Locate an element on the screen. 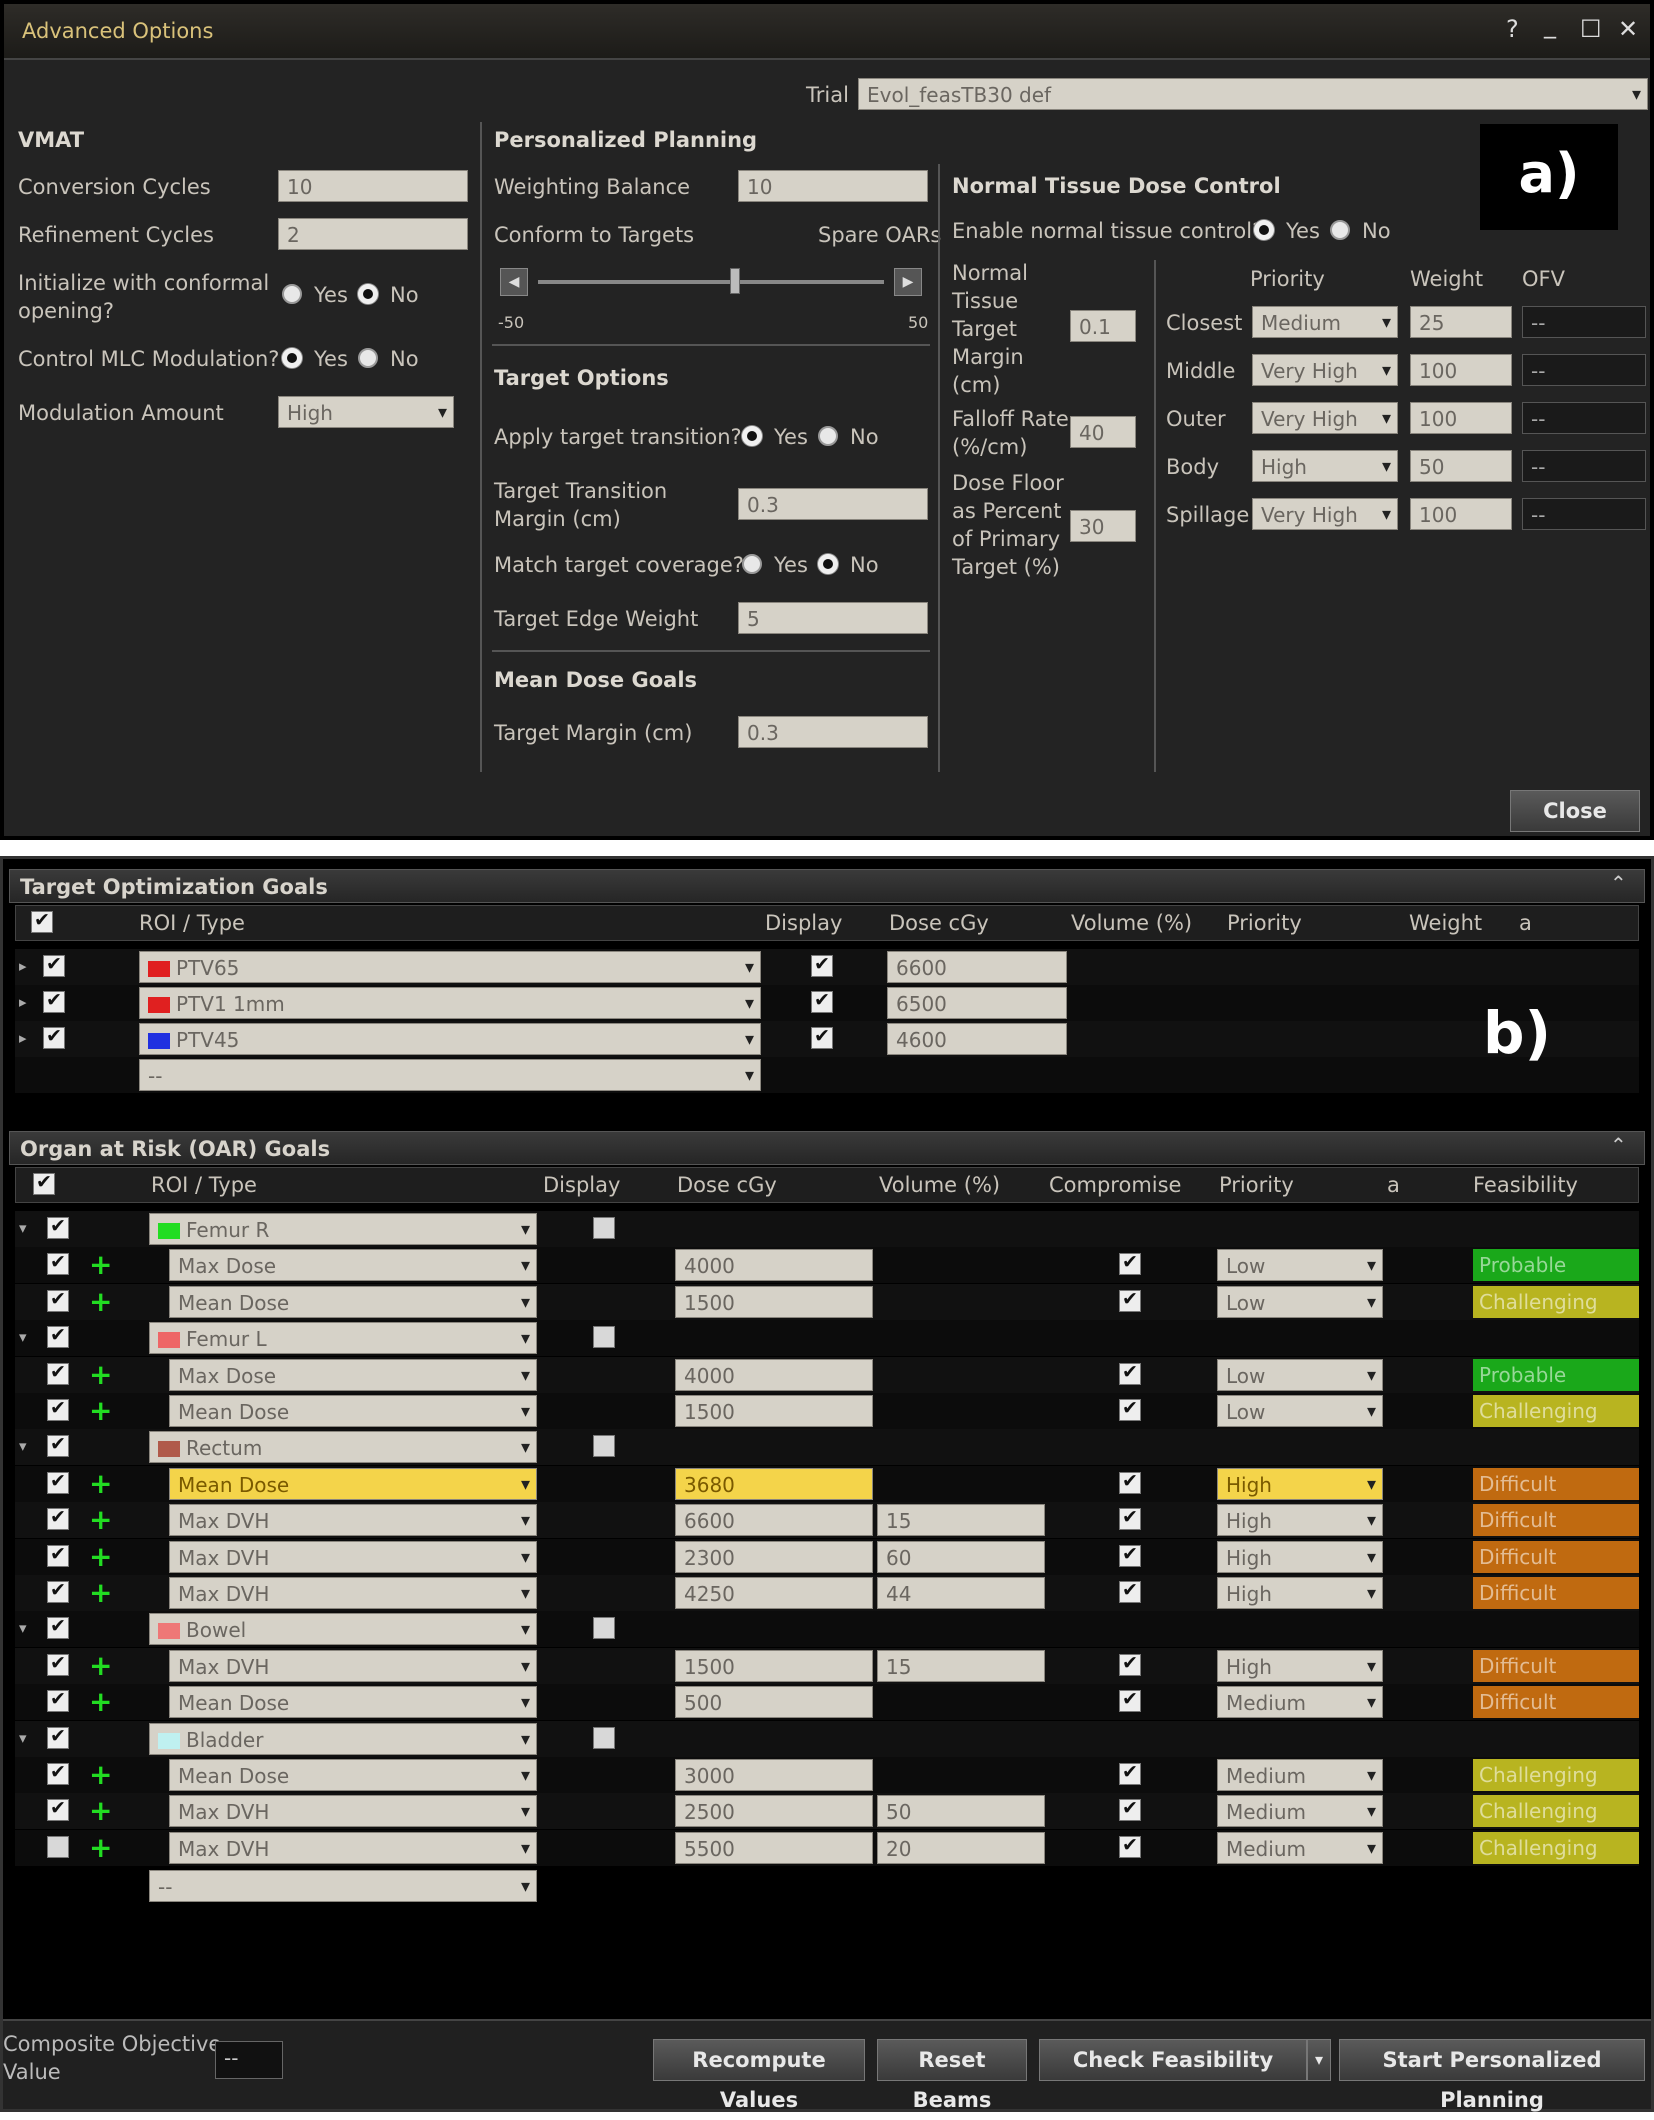 The height and width of the screenshot is (2120, 1654). init-conformal-no-radio is located at coordinates (368, 294).